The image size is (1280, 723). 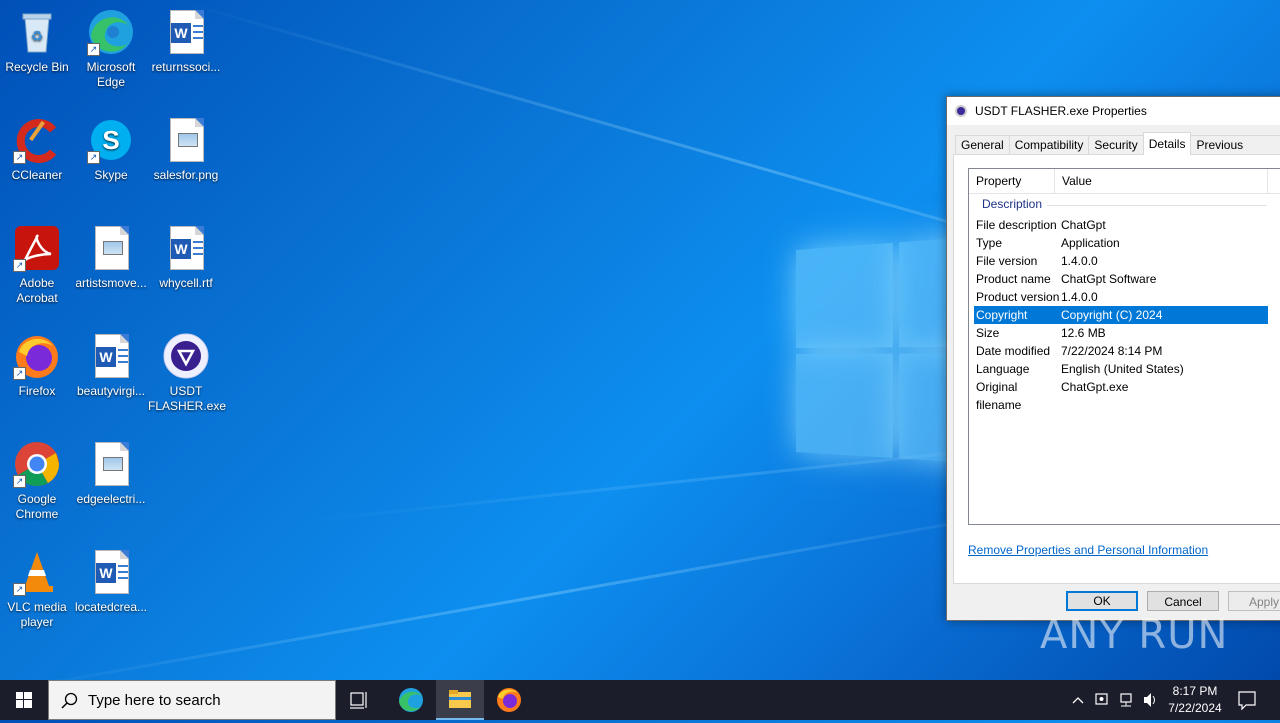 I want to click on svg-text: S, so click(x=110, y=140).